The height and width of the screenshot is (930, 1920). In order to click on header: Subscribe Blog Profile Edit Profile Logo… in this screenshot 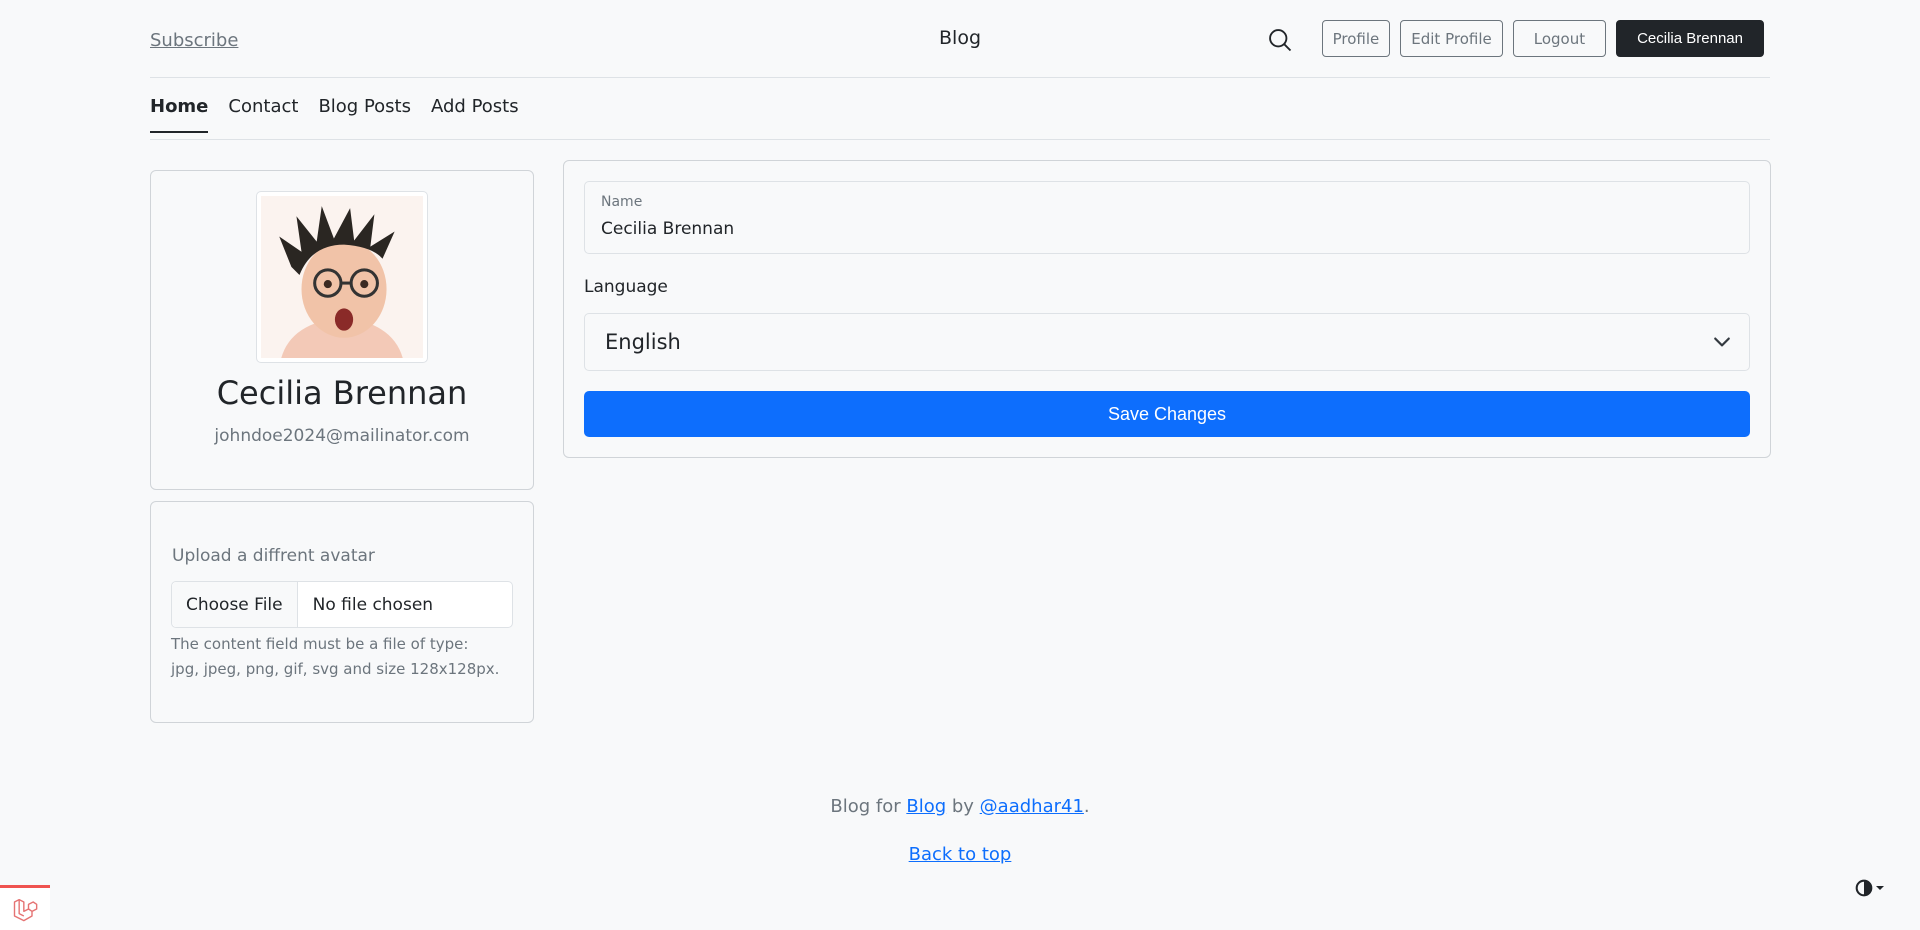, I will do `click(960, 39)`.